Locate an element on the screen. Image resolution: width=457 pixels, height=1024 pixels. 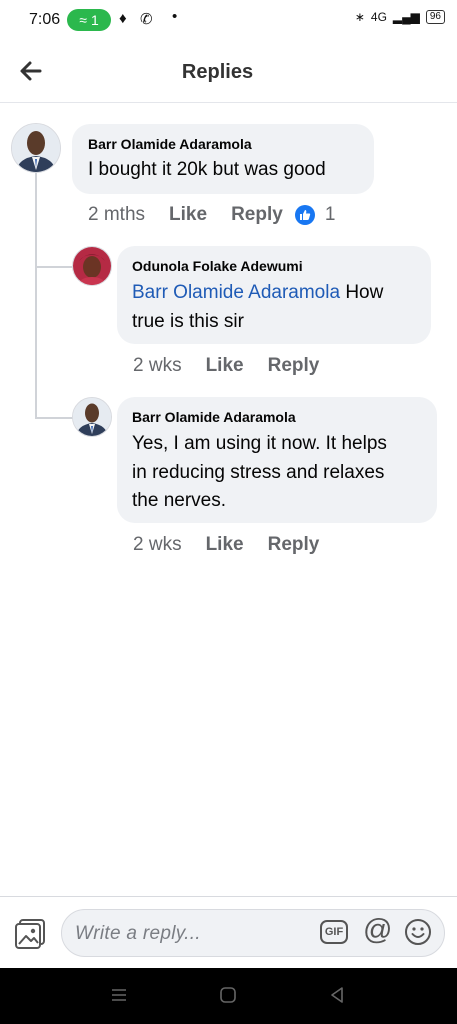
status-right: ∗ 4G ▂▄▆ 96 is located at coordinates (400, 17).